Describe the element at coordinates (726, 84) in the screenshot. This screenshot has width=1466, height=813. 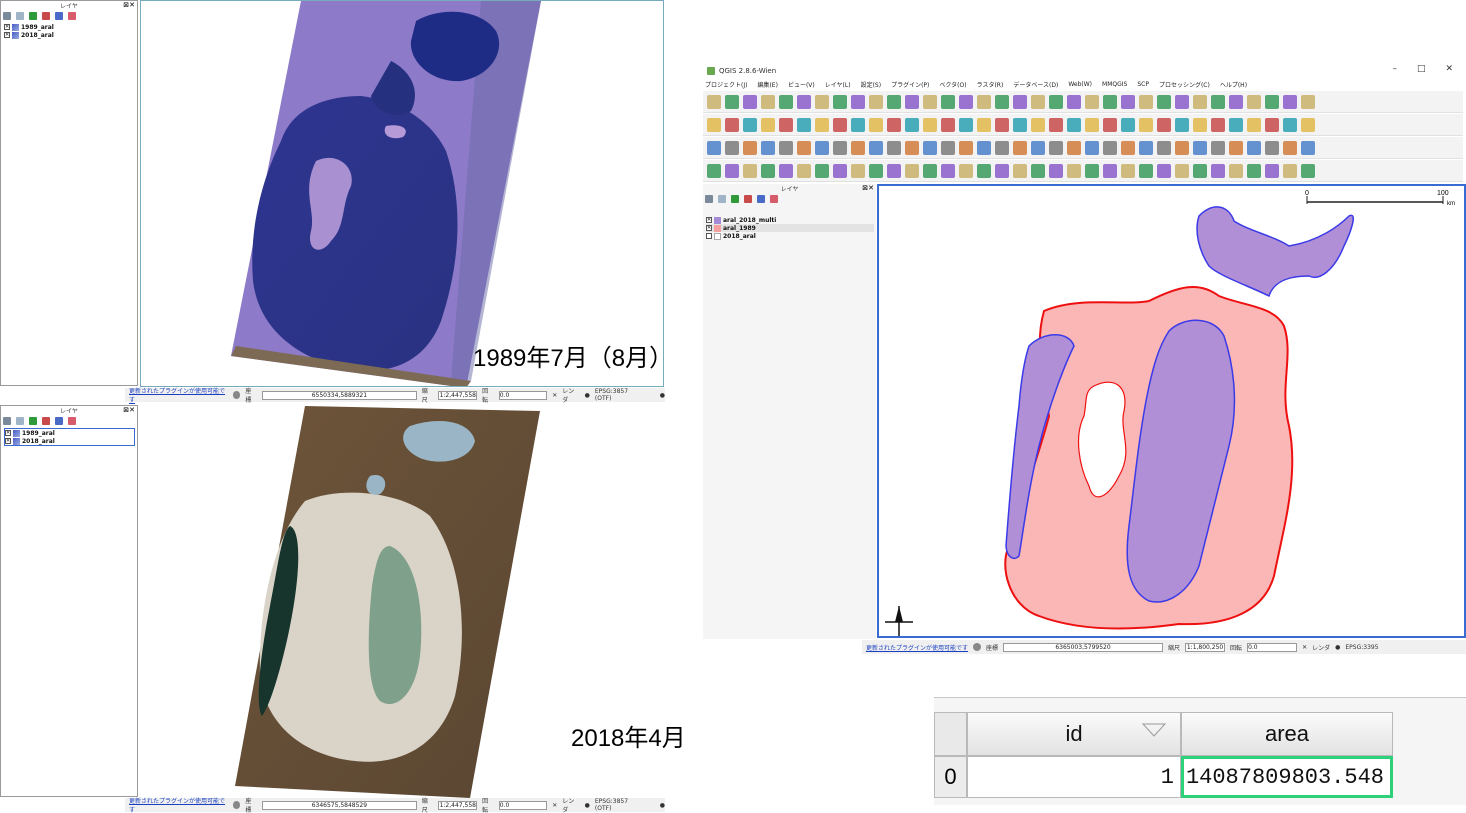
I see `menu-project: プロジェクト(J)` at that location.